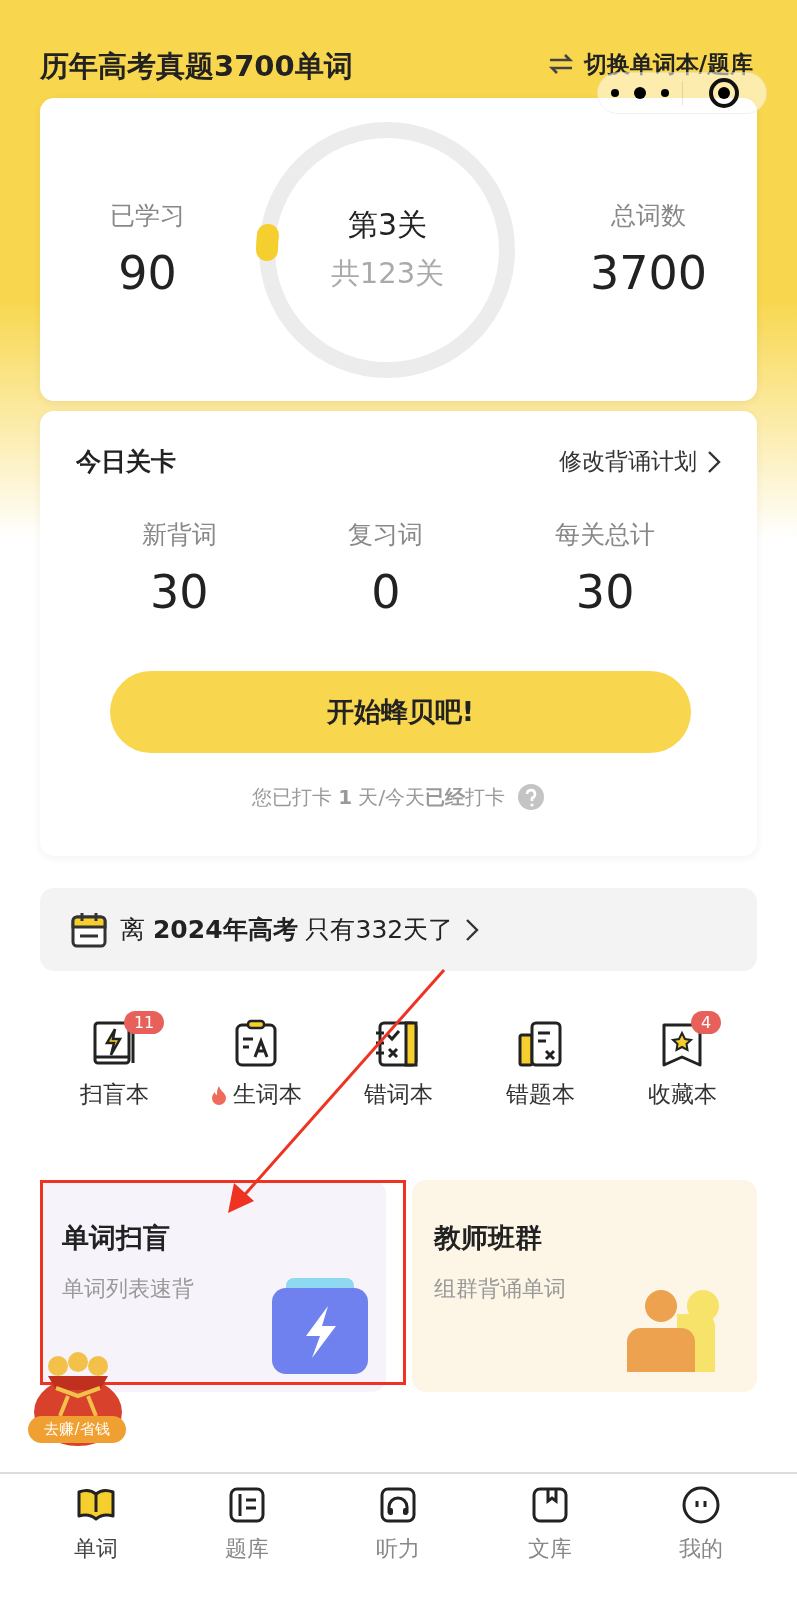 Image resolution: width=797 pixels, height=1600 pixels. I want to click on feature-card: 教师班群 组群背诵单词, so click(584, 1286).